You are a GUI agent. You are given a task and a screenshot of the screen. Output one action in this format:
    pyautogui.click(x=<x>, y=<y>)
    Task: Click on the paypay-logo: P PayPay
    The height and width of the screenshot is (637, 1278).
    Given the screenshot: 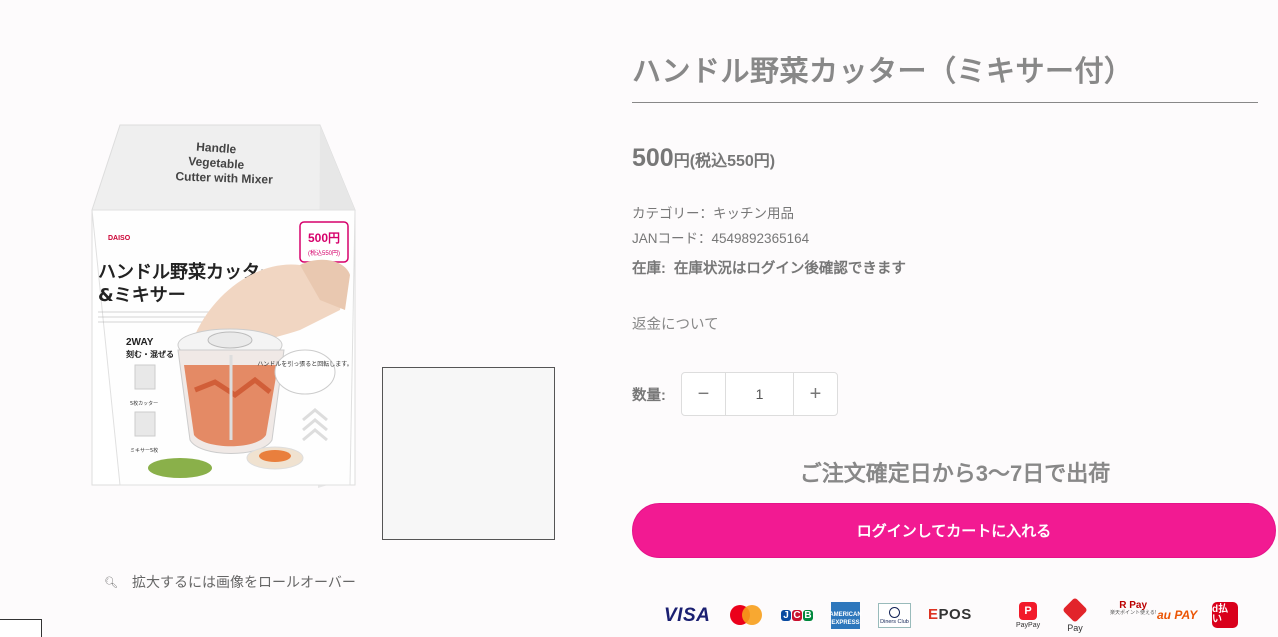 What is the action you would take?
    pyautogui.click(x=1028, y=615)
    